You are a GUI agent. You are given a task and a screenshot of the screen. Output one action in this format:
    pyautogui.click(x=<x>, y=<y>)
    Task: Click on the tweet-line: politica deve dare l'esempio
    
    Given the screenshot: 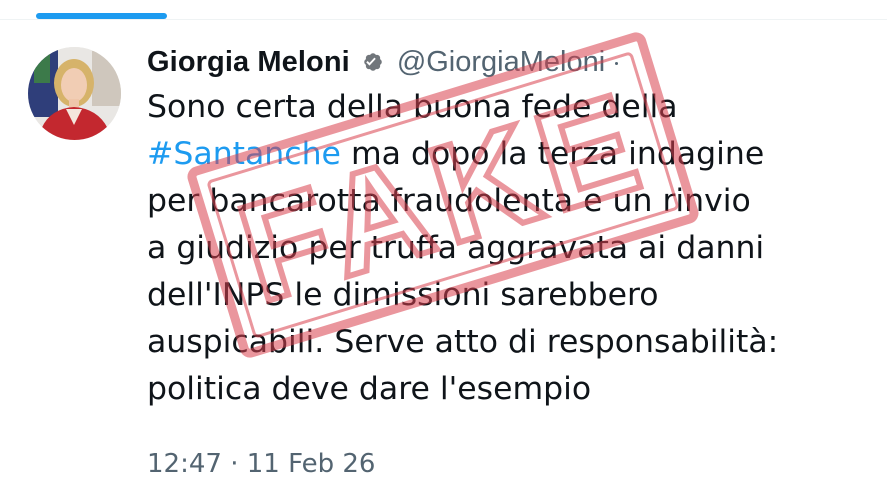 What is the action you would take?
    pyautogui.click(x=369, y=389)
    